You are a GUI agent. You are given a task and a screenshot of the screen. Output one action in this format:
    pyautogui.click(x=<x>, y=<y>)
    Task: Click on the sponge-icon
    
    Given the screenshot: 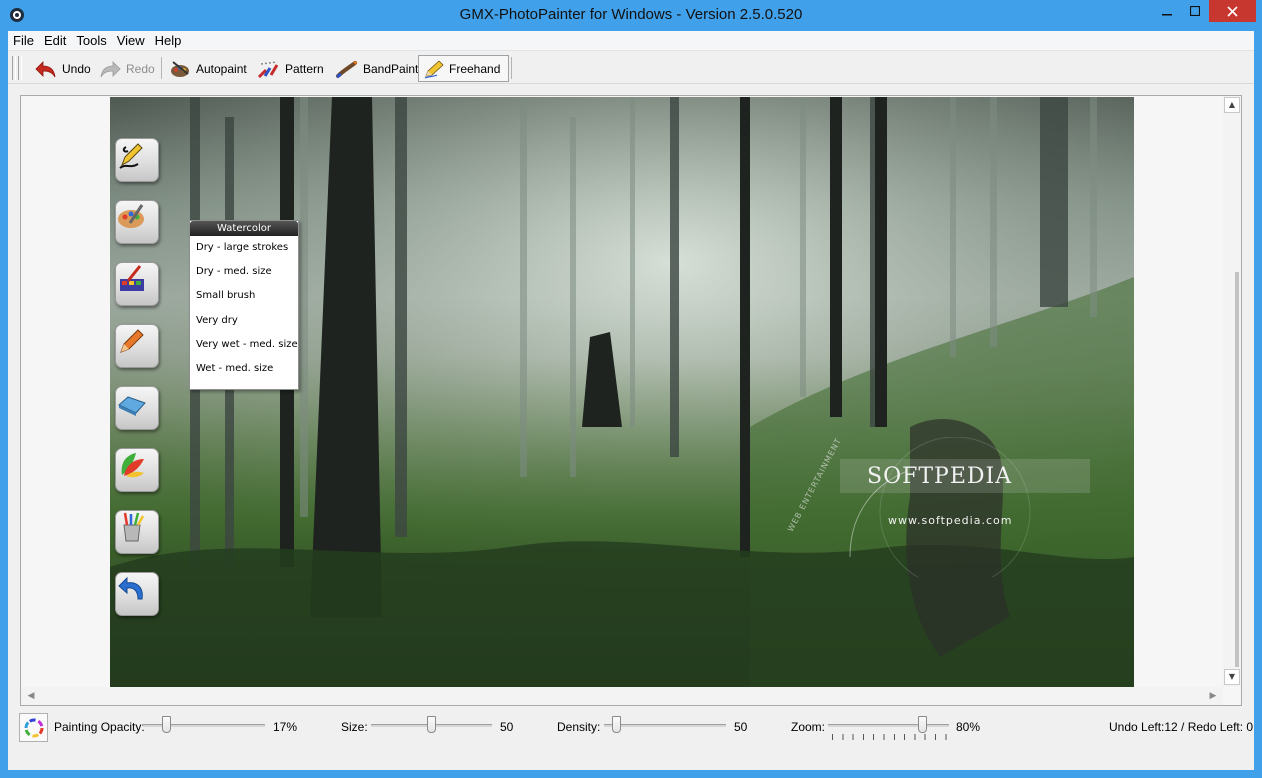 What is the action you would take?
    pyautogui.click(x=132, y=406)
    